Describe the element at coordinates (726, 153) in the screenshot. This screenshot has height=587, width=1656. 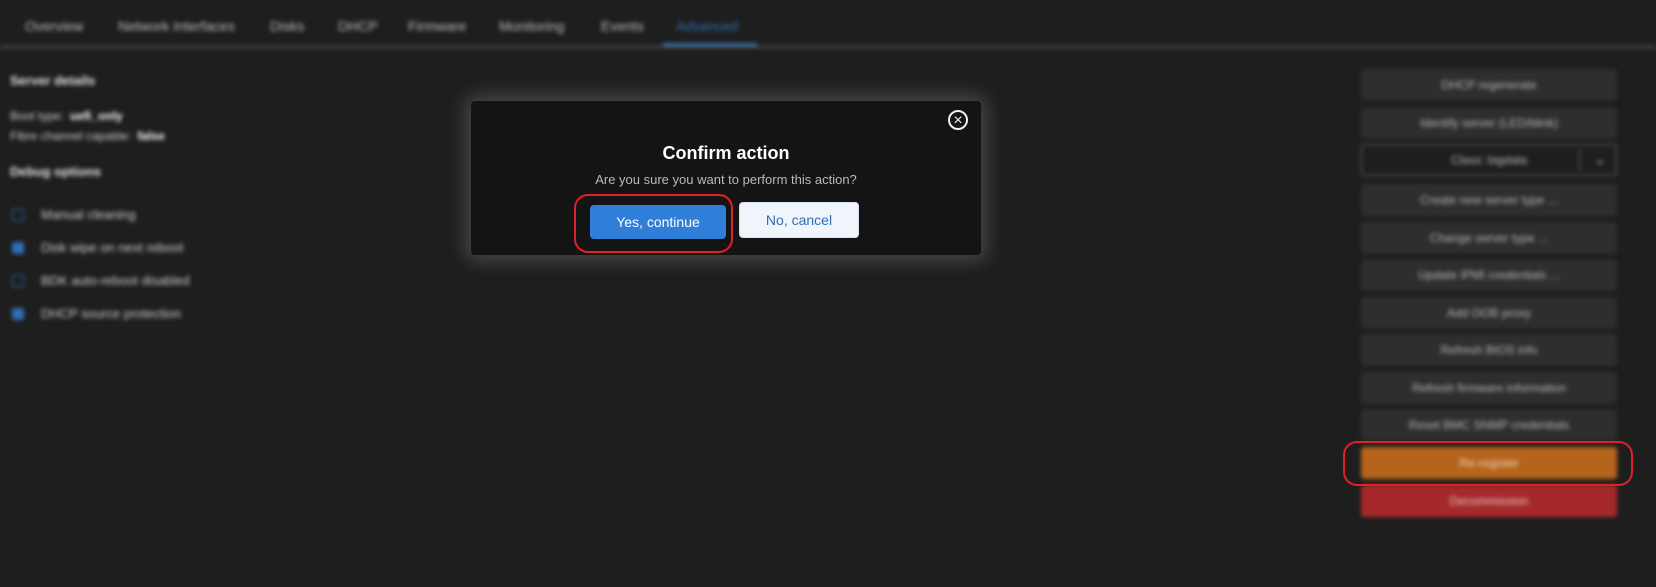
I see `dialog-title: Confirm action` at that location.